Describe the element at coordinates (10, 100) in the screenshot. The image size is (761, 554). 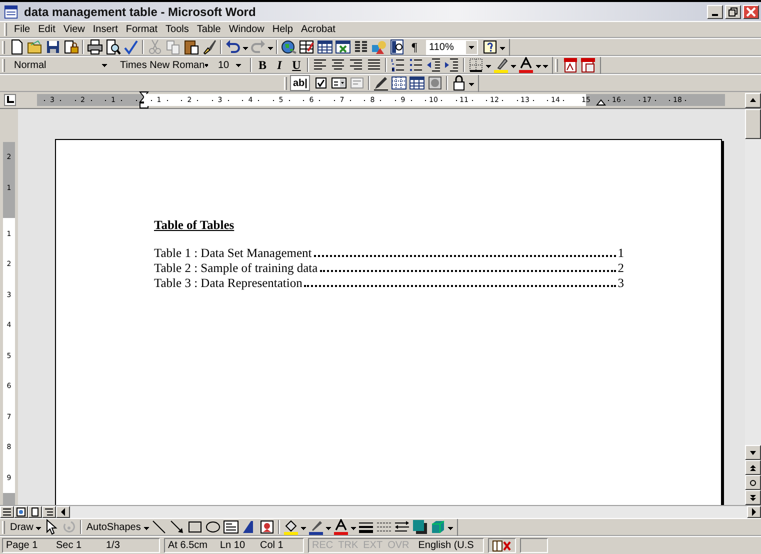
I see `tab-stop-selector` at that location.